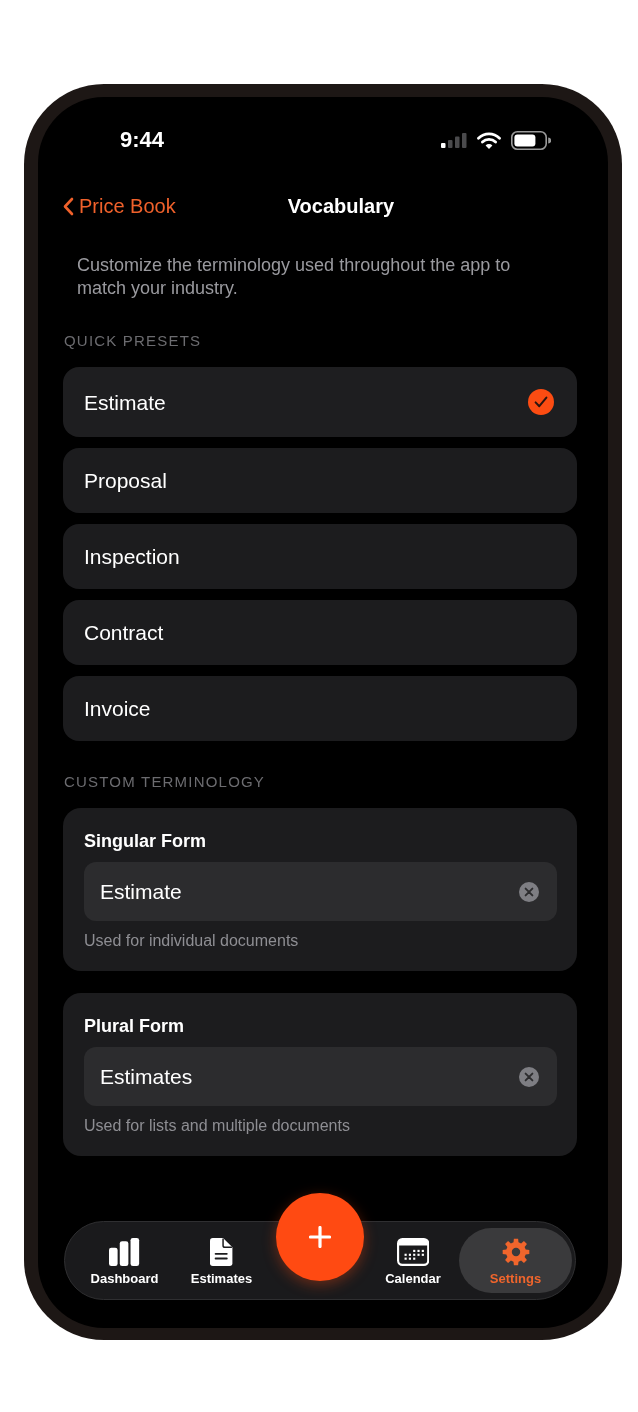 Image resolution: width=638 pixels, height=1412 pixels. I want to click on status-time: 9:44, so click(142, 140).